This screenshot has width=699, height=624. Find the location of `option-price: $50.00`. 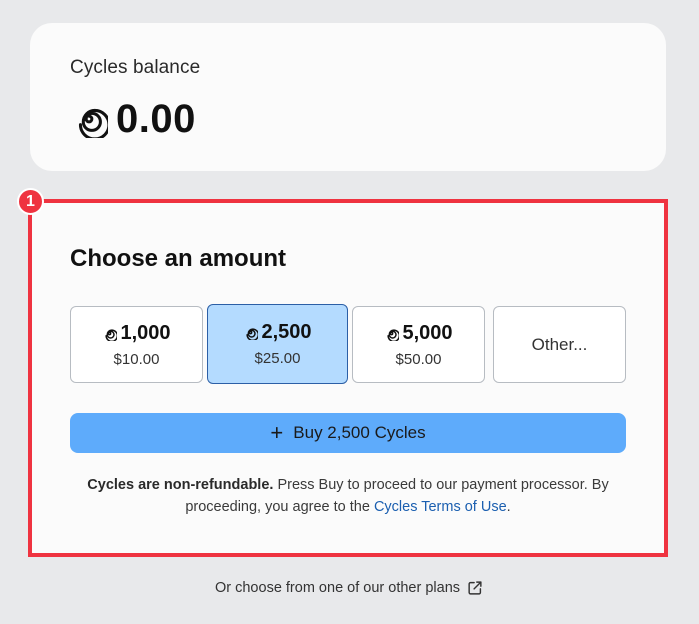

option-price: $50.00 is located at coordinates (418, 359).